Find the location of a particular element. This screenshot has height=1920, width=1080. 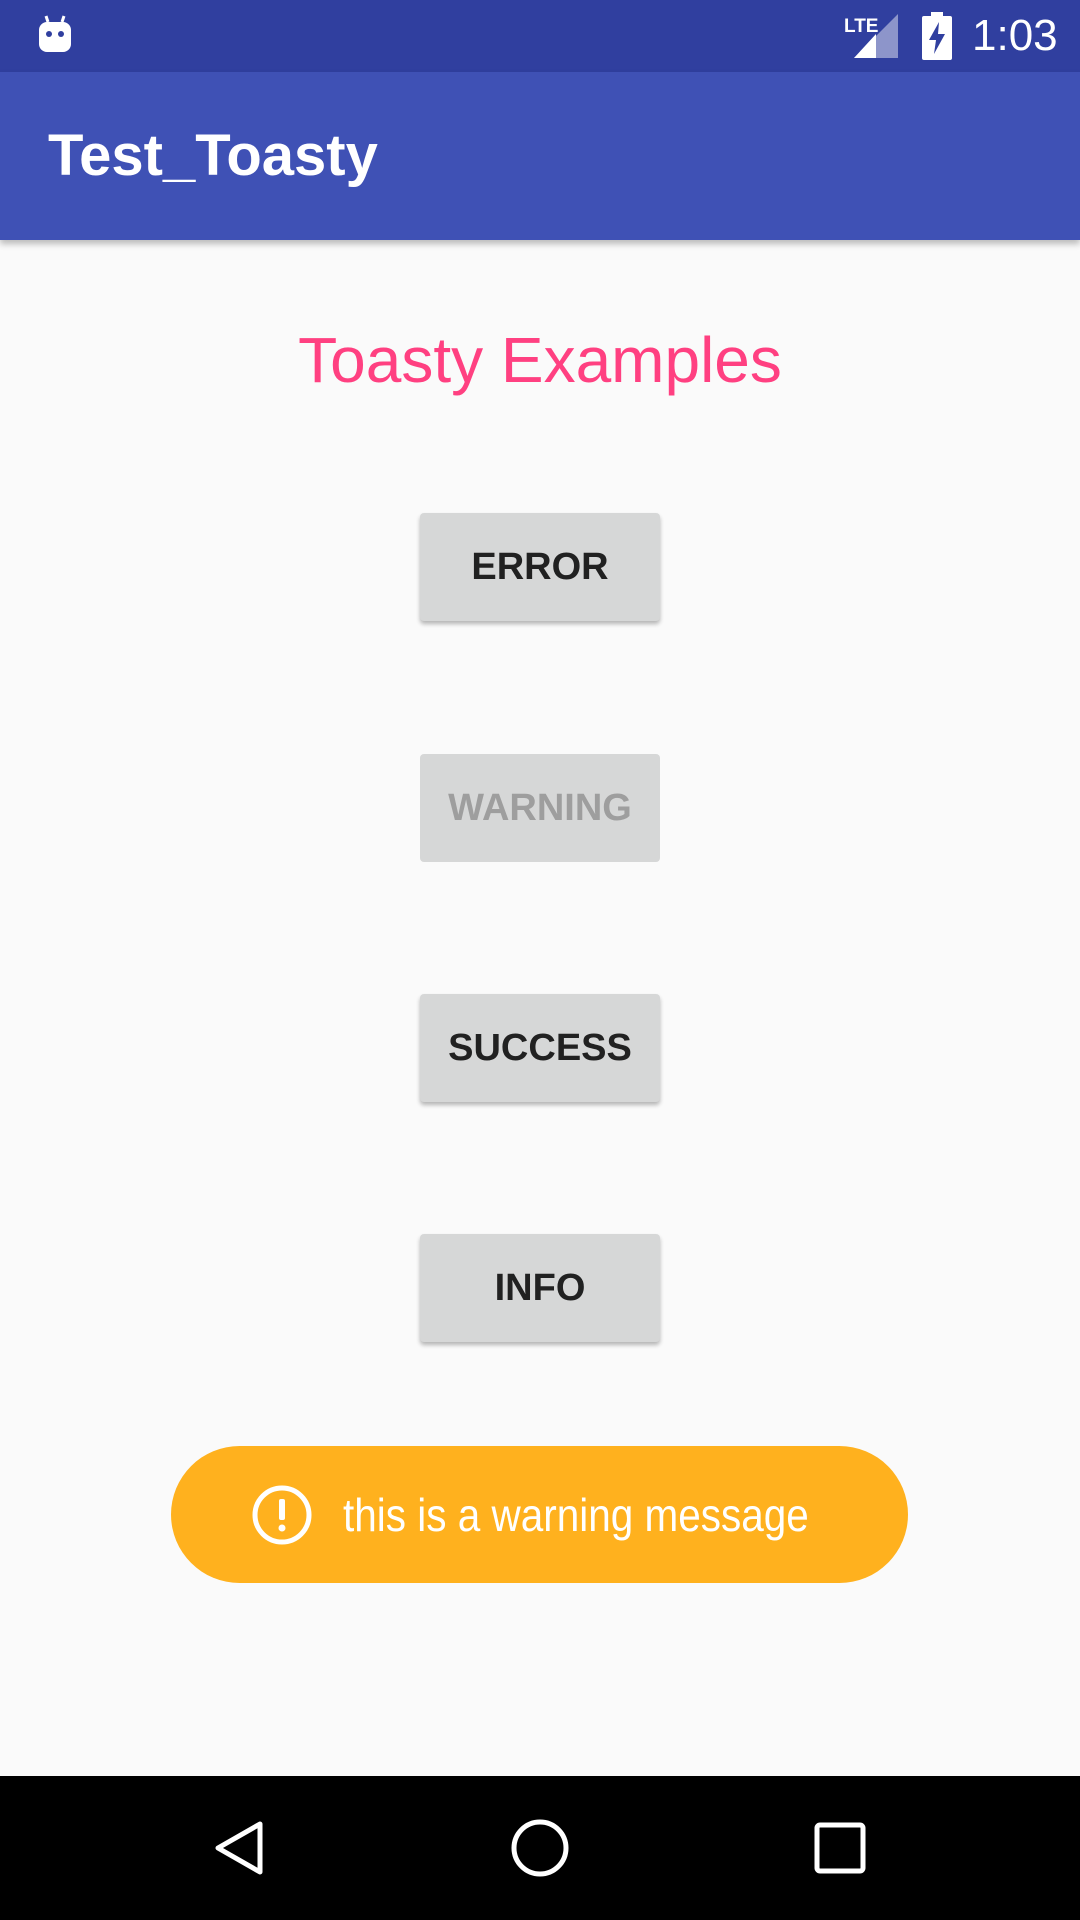

info-button: INFO is located at coordinates (540, 1288).